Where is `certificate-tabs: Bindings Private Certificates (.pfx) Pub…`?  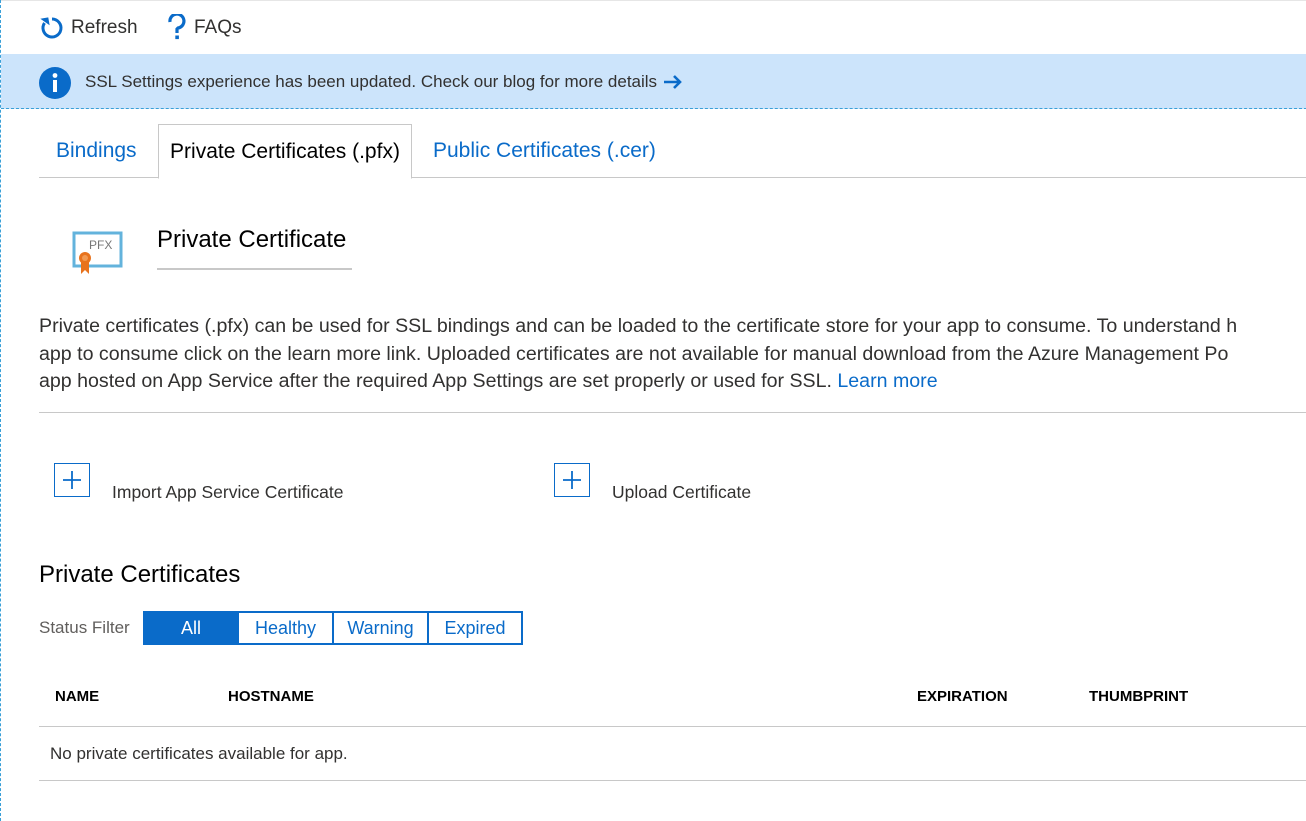
certificate-tabs: Bindings Private Certificates (.pfx) Pub… is located at coordinates (672, 151).